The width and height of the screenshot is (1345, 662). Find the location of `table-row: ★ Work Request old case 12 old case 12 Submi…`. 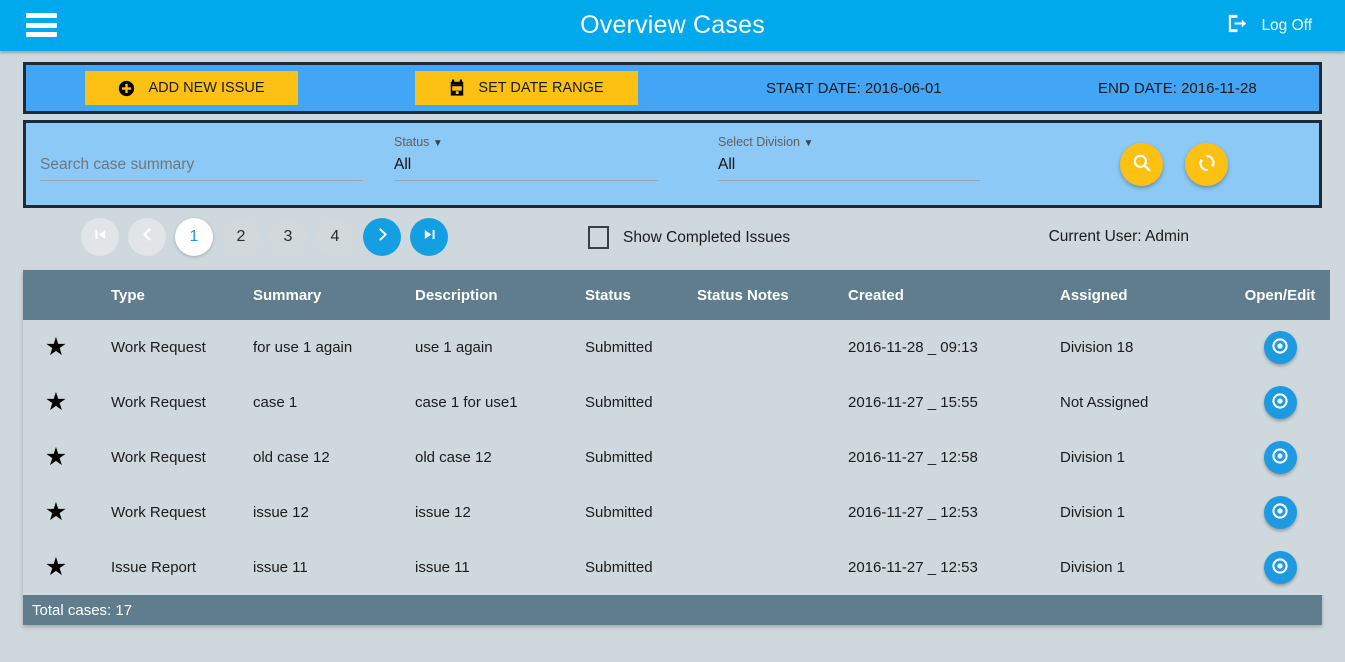

table-row: ★ Work Request old case 12 old case 12 Submi… is located at coordinates (676, 457).